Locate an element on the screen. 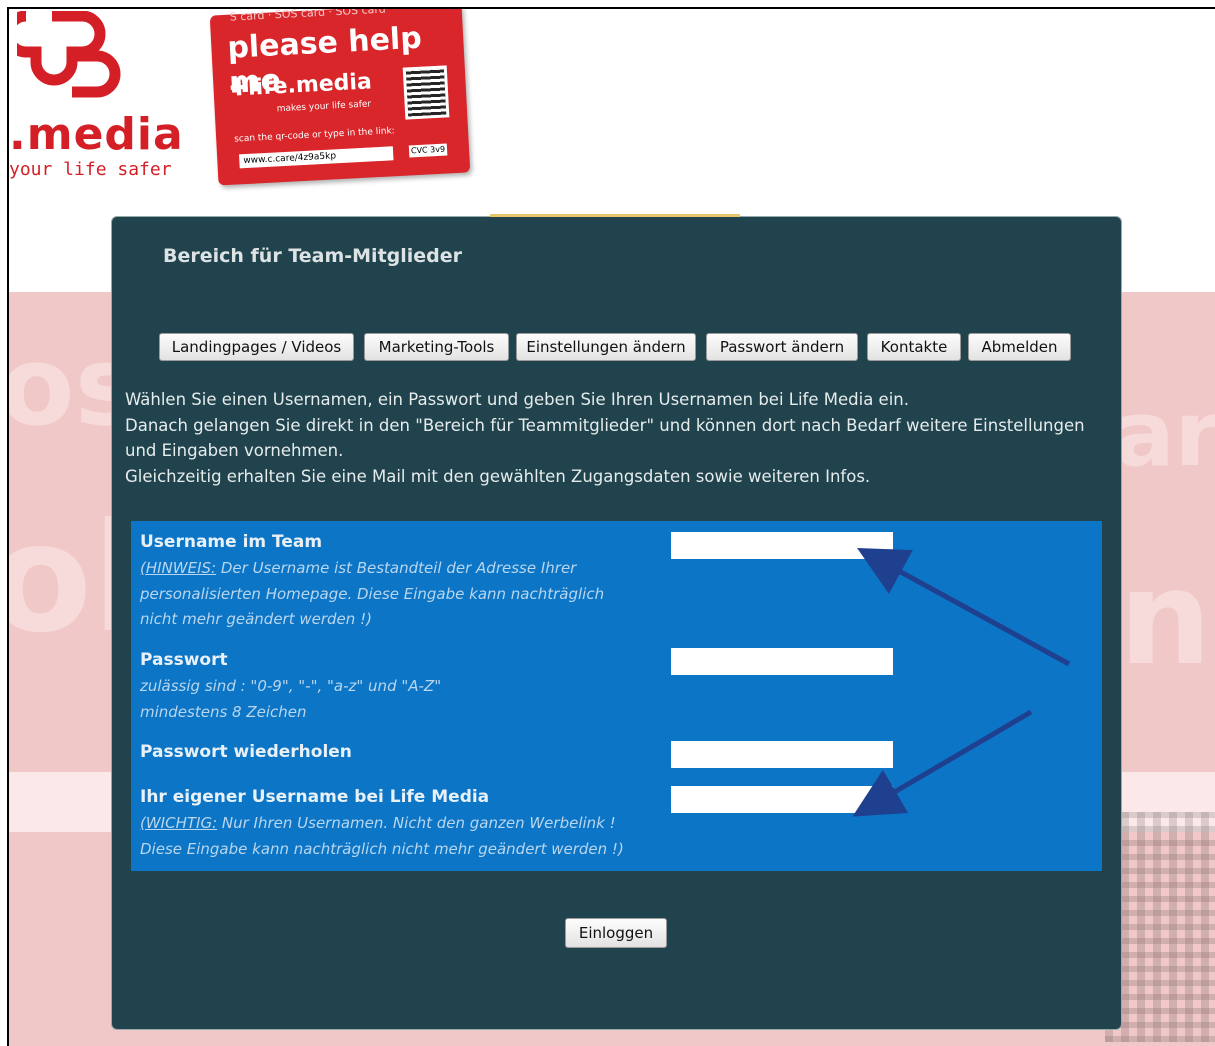 The height and width of the screenshot is (1046, 1215). username-hint-prefix: (HINWEIS: is located at coordinates (178, 568).